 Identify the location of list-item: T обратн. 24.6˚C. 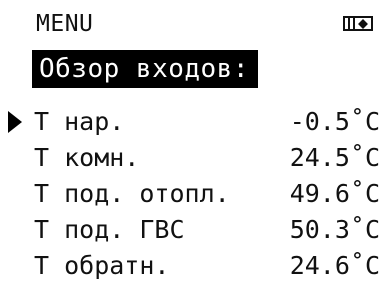
(190, 266).